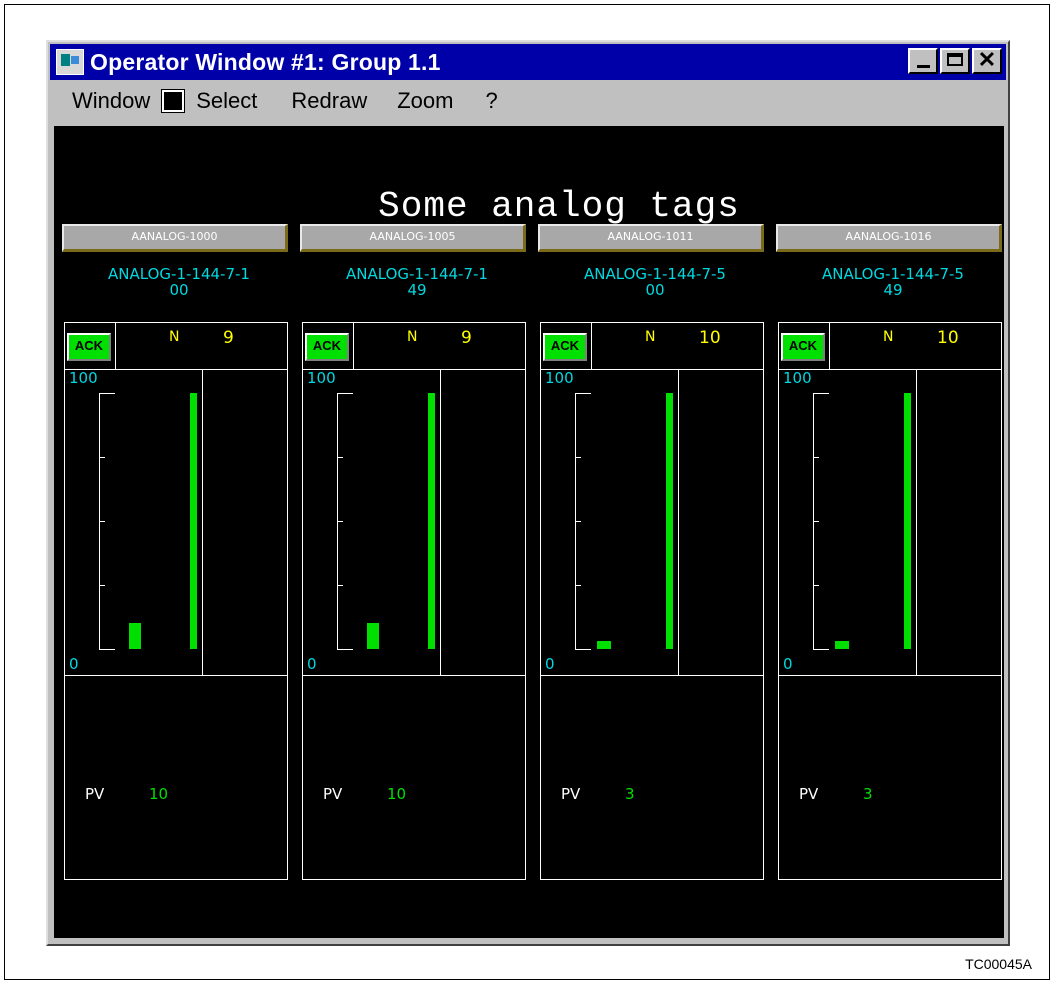 This screenshot has width=1054, height=984. I want to click on close-button: ✕, so click(987, 61).